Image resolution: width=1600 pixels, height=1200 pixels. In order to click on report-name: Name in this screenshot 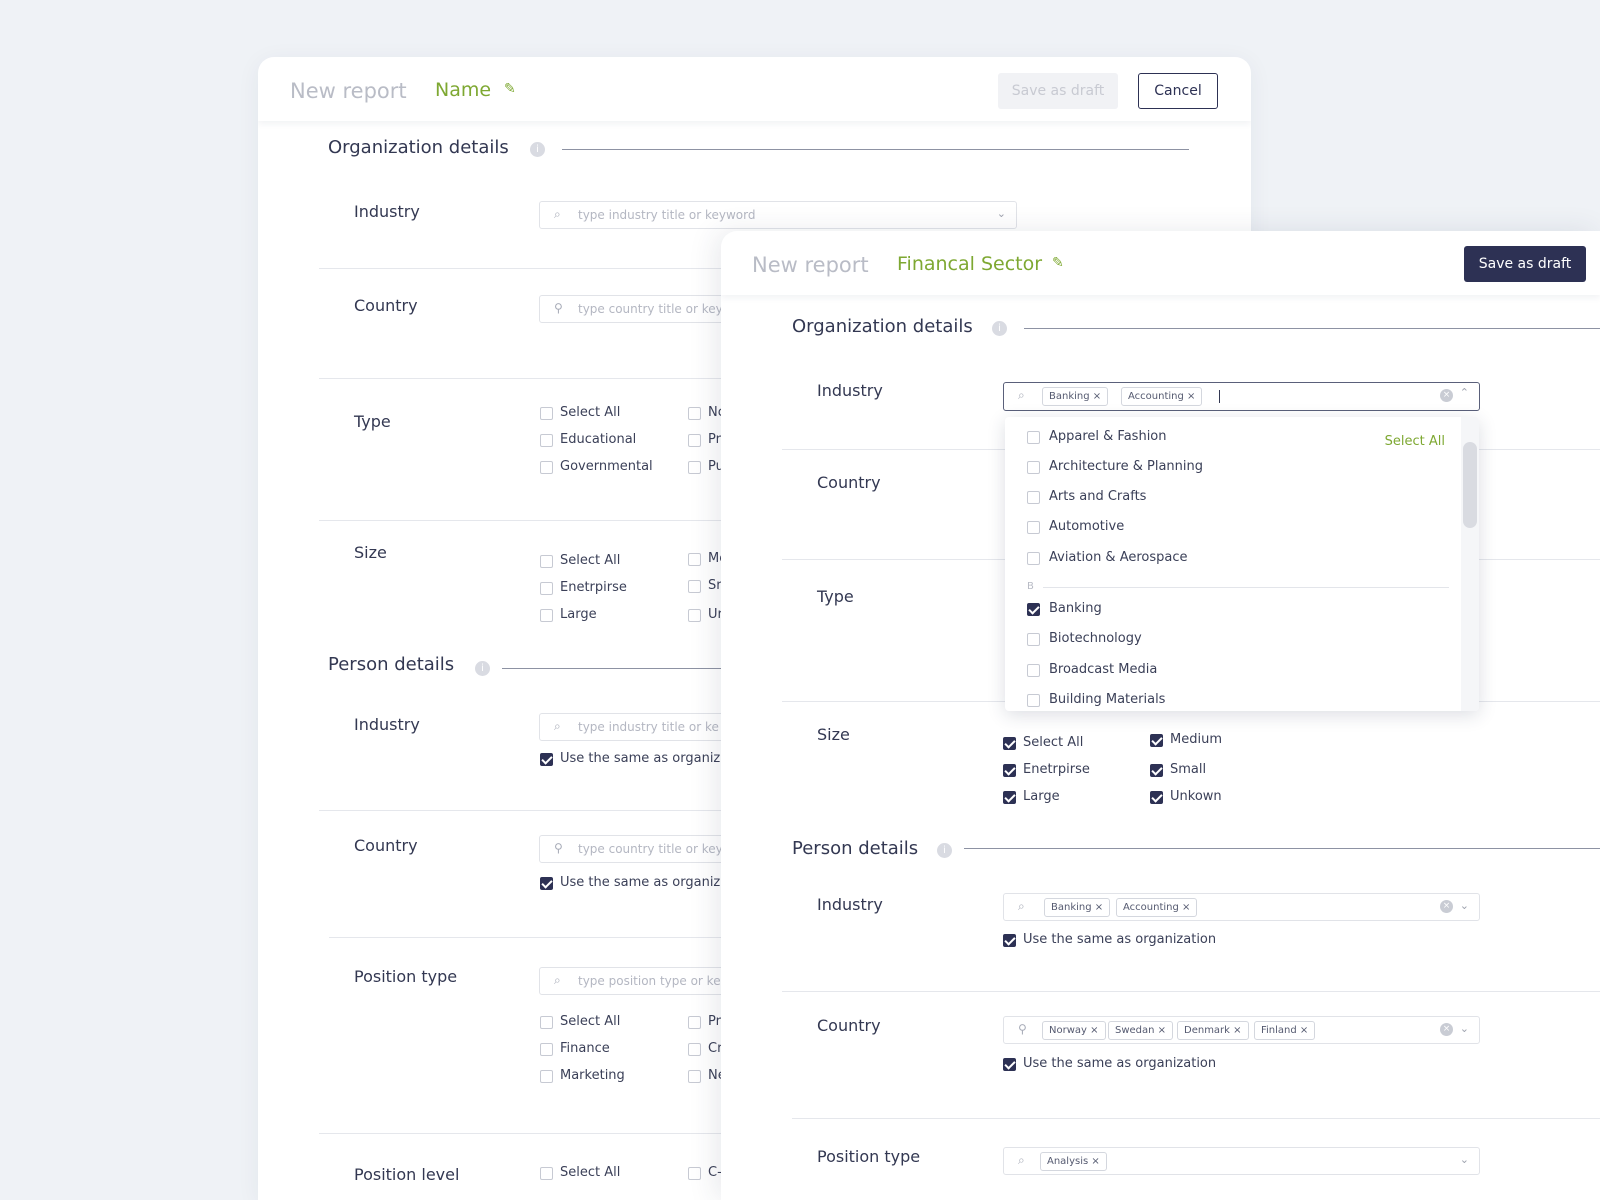, I will do `click(463, 90)`.